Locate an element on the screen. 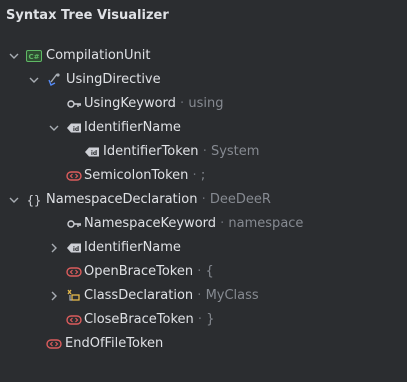  tree-node-label: NamespaceDeclaration · DeeDeeR is located at coordinates (158, 199).